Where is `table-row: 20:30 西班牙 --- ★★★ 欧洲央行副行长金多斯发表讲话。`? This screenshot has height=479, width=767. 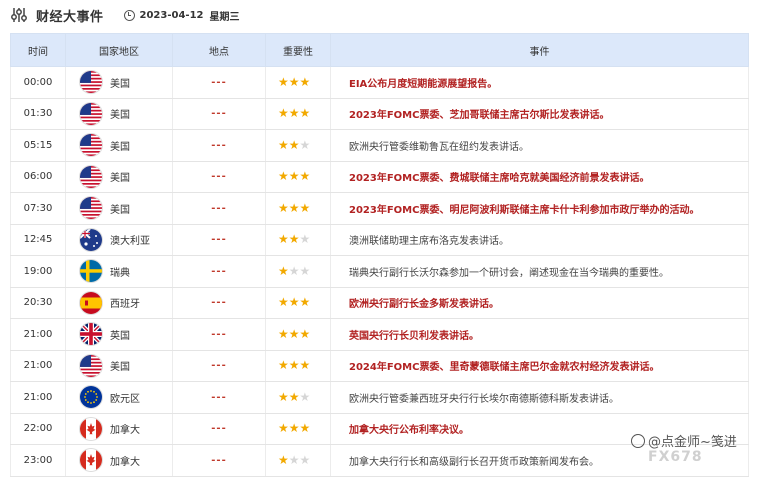
table-row: 20:30 西班牙 --- ★★★ 欧洲央行副行长金多斯发表讲话。 is located at coordinates (379, 303).